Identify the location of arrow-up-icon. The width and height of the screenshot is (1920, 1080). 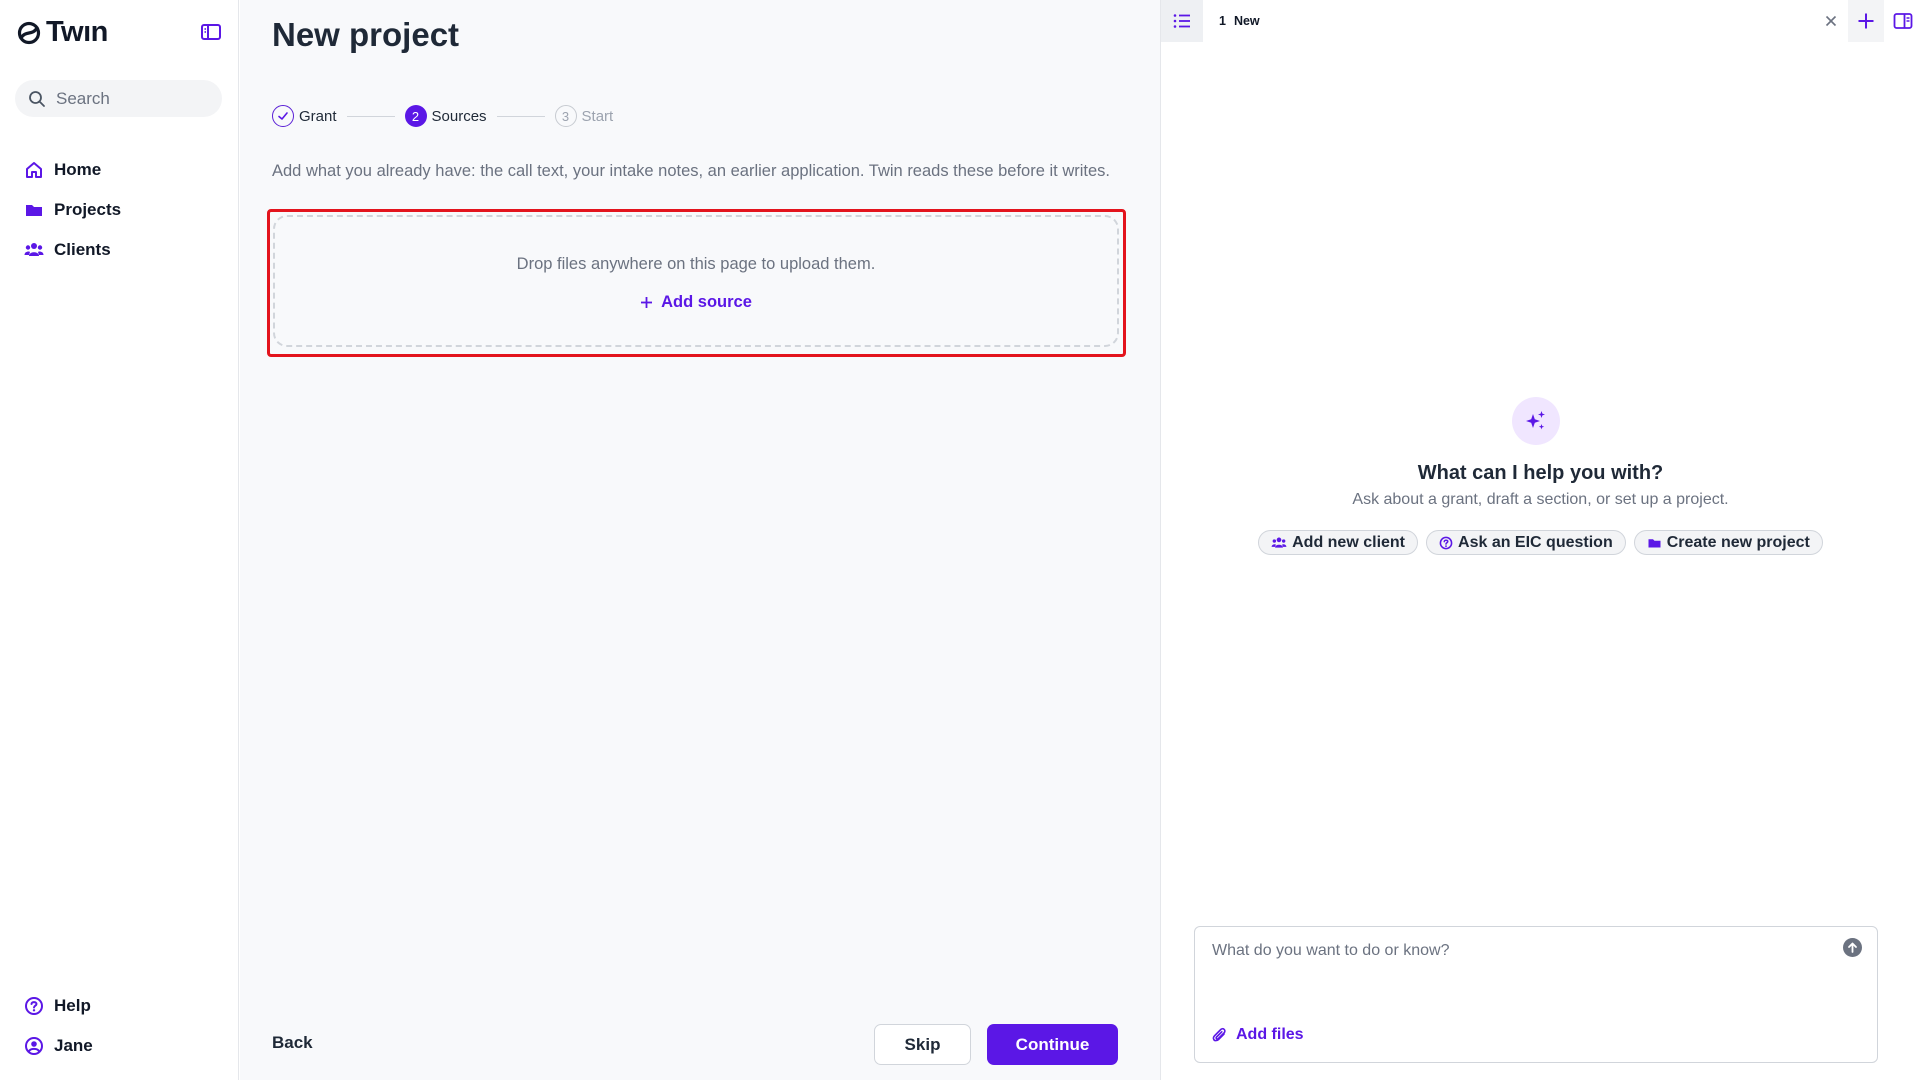
(1852, 947).